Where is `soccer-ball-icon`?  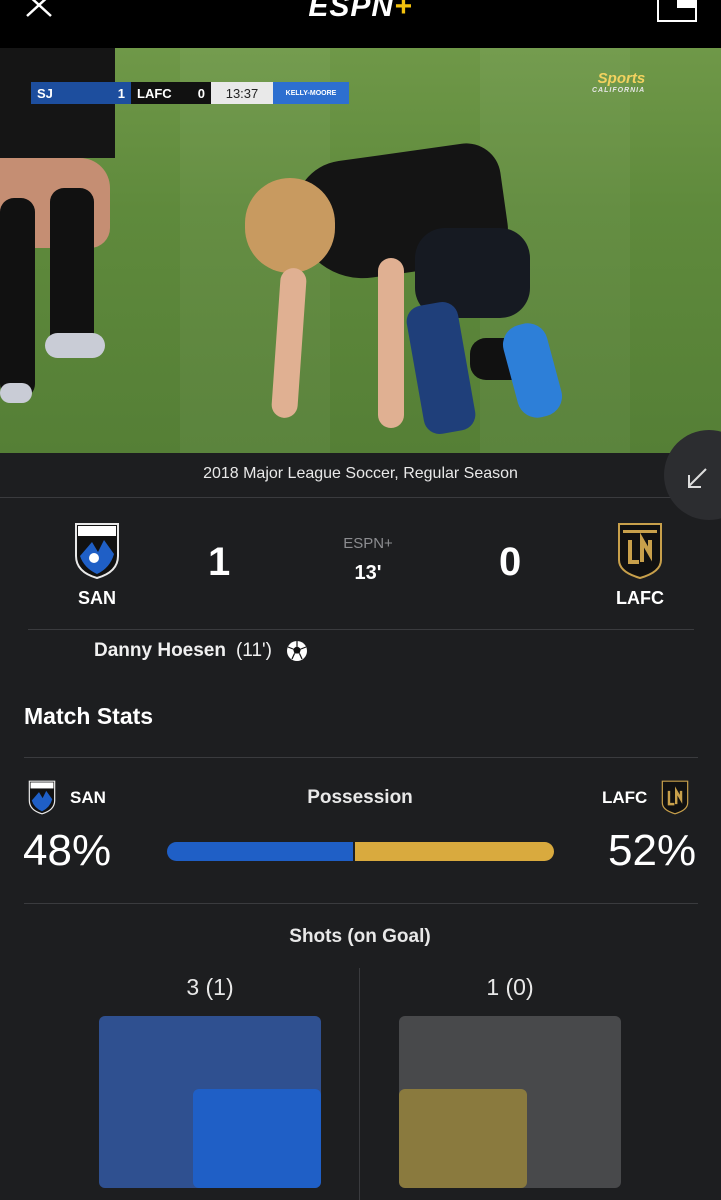
soccer-ball-icon is located at coordinates (297, 651).